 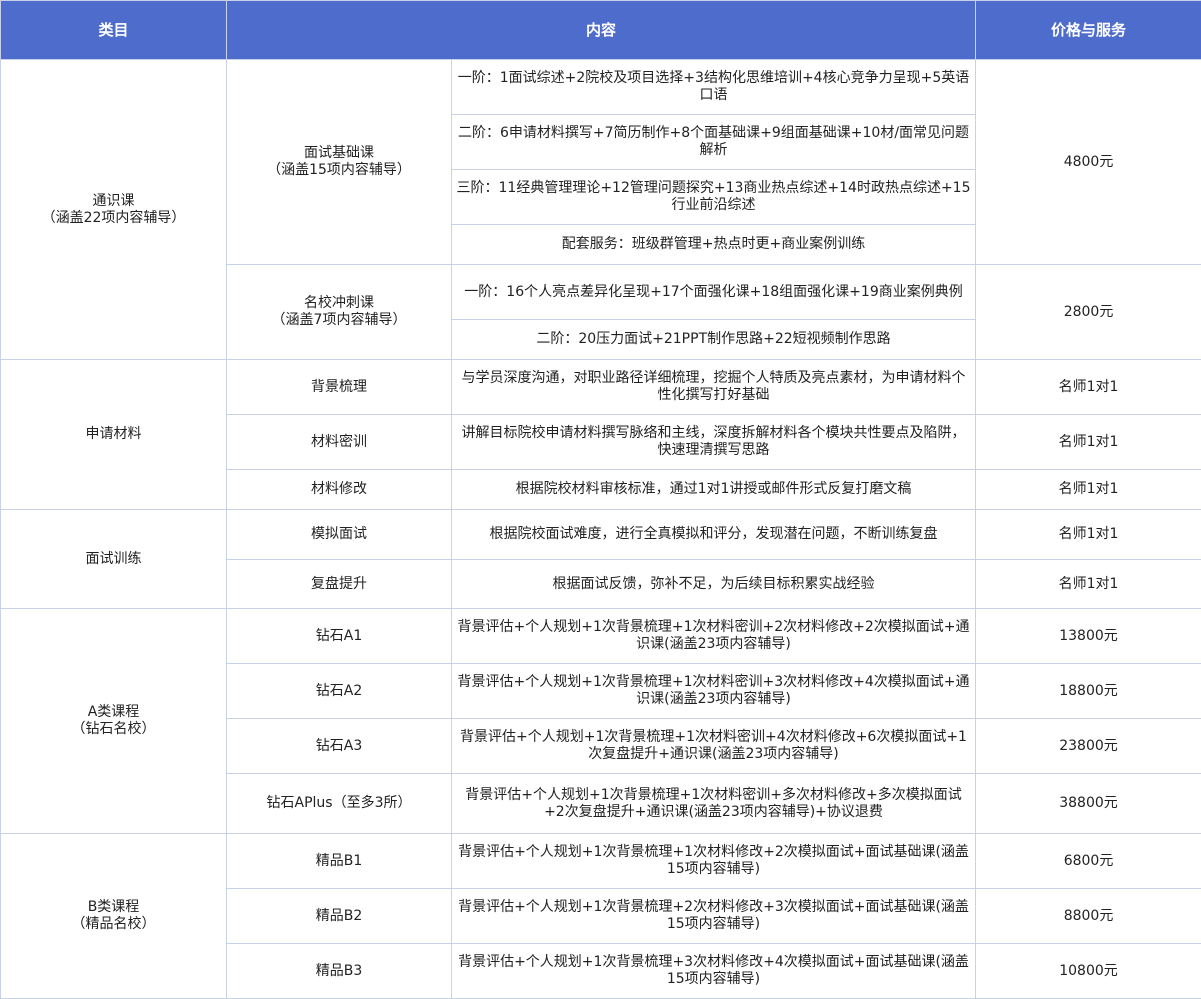 What do you see at coordinates (339, 636) in the screenshot?
I see `item-name: 钻石A1` at bounding box center [339, 636].